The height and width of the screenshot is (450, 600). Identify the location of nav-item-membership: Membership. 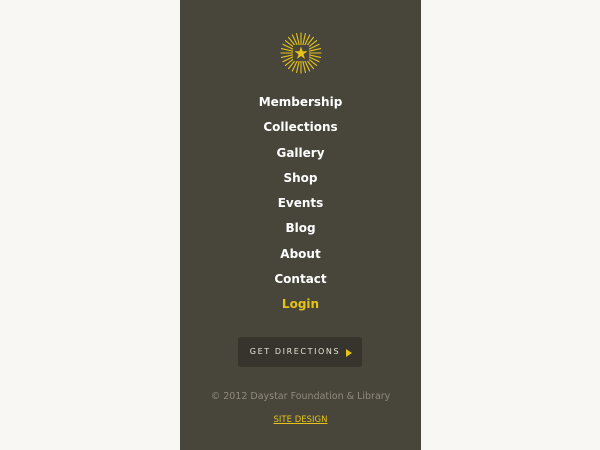
(300, 105).